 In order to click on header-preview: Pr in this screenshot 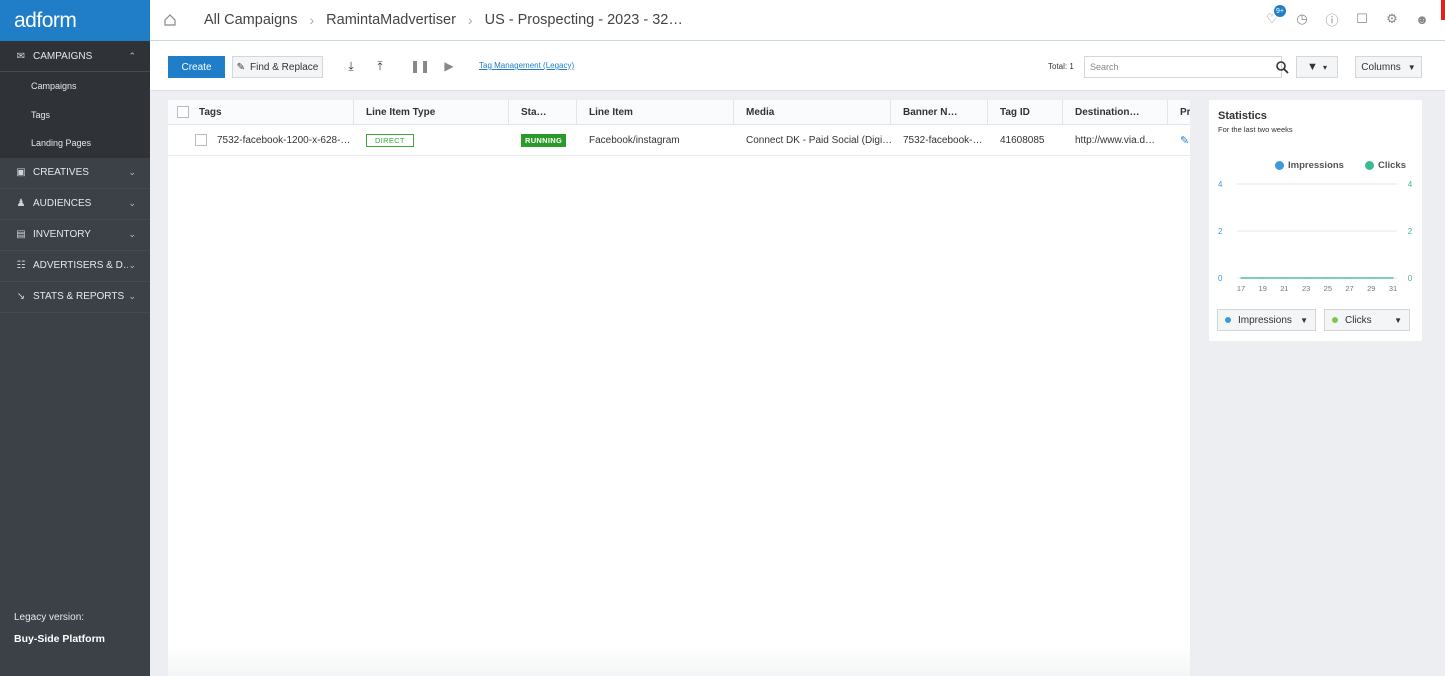, I will do `click(1179, 112)`.